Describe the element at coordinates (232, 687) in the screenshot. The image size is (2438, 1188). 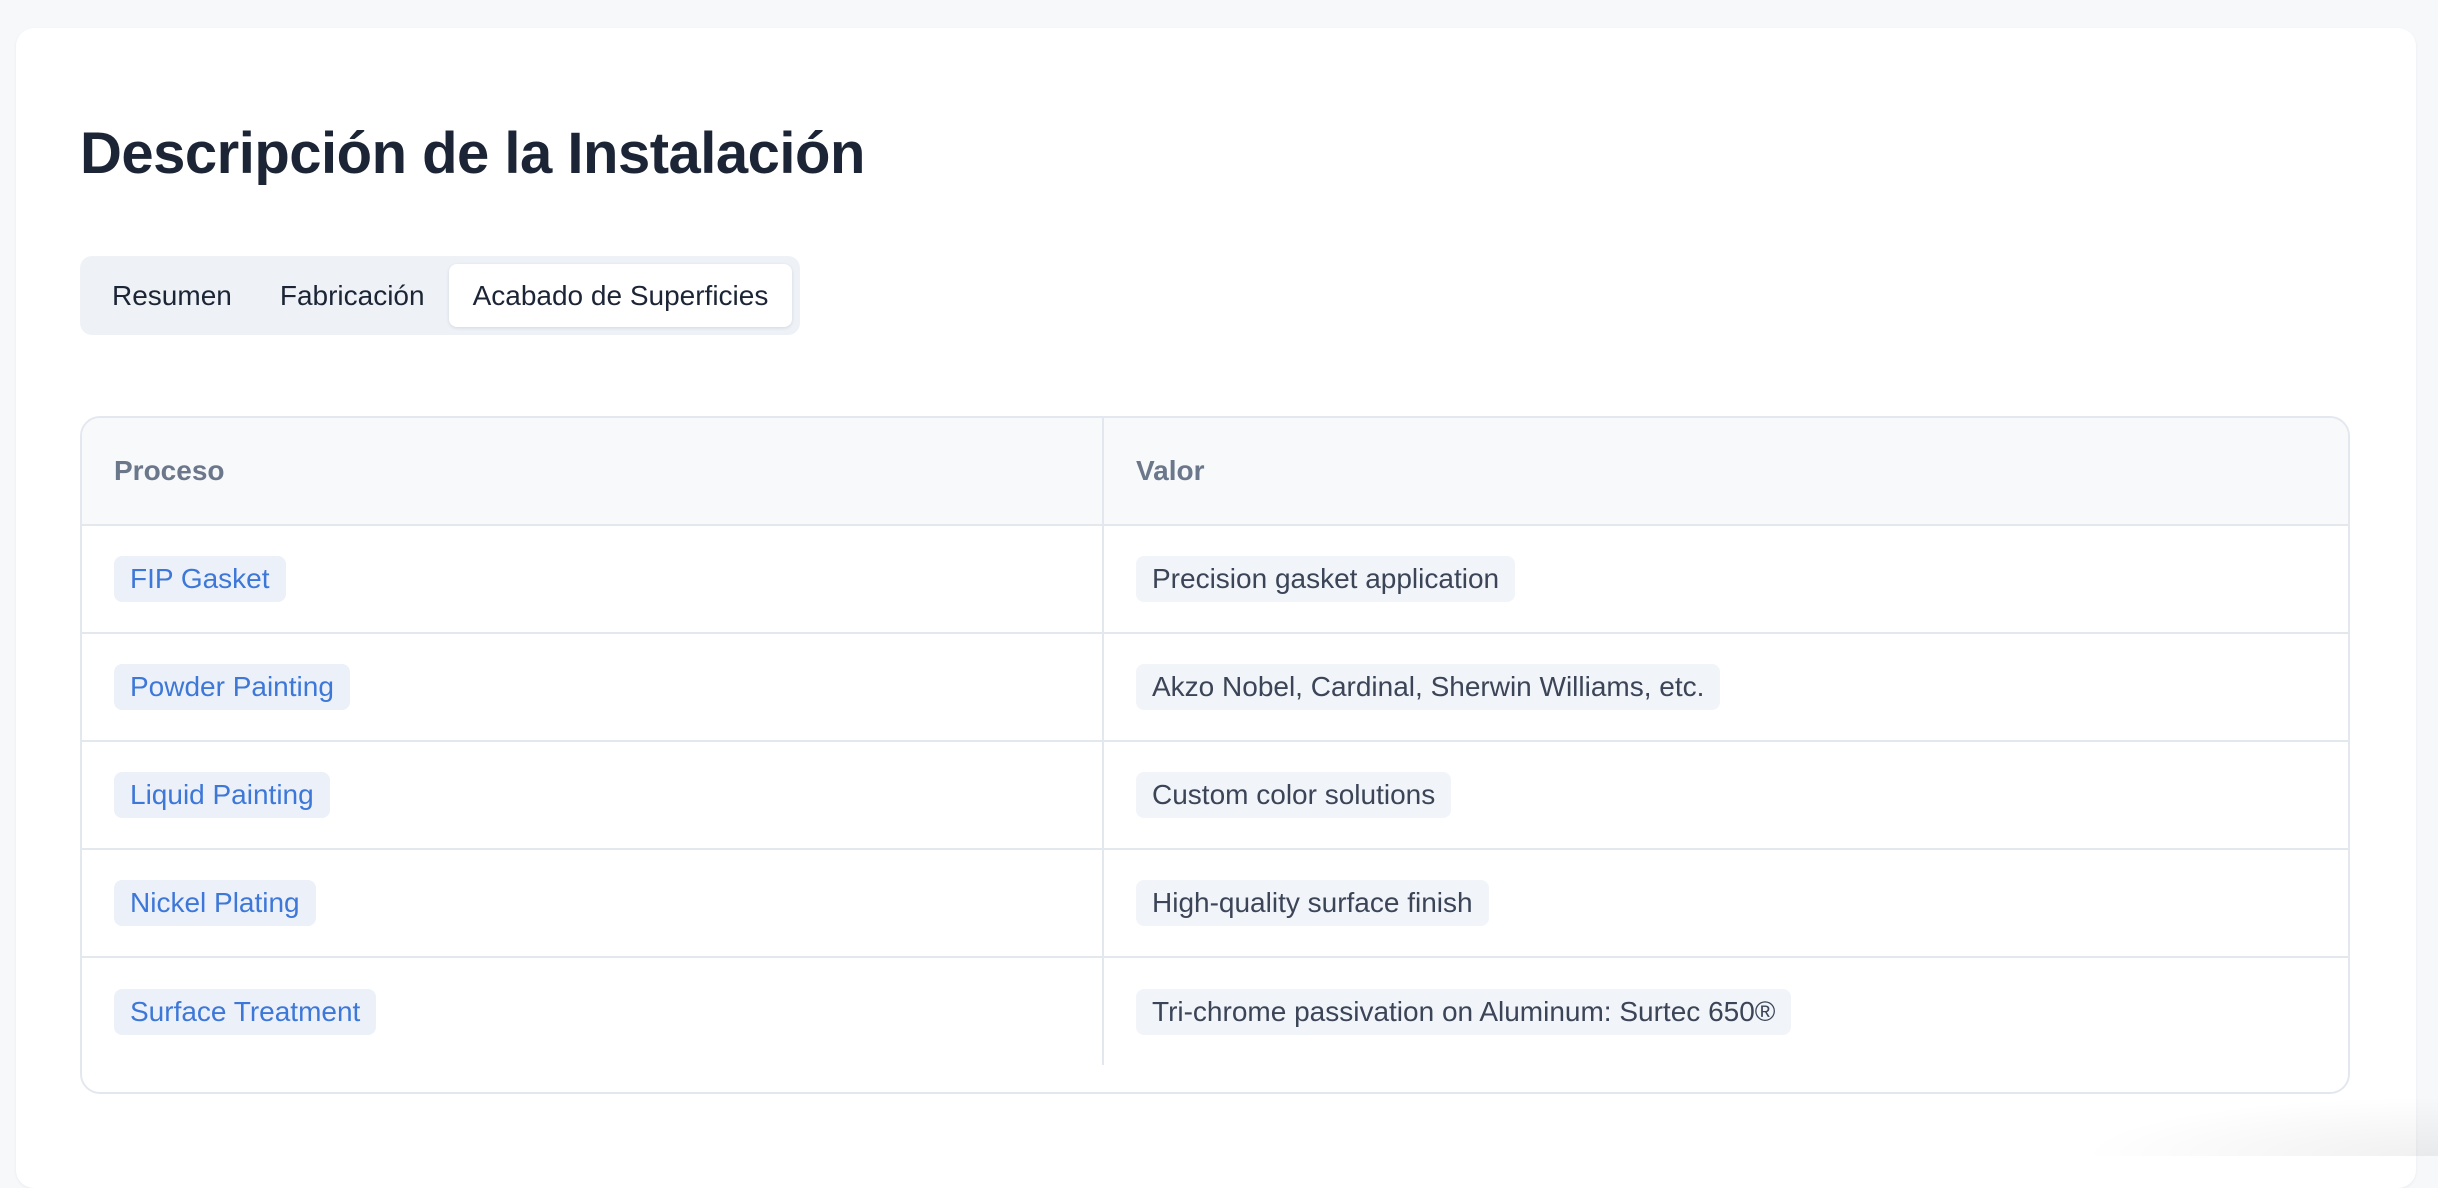
I see `process-link: Powder Painting` at that location.